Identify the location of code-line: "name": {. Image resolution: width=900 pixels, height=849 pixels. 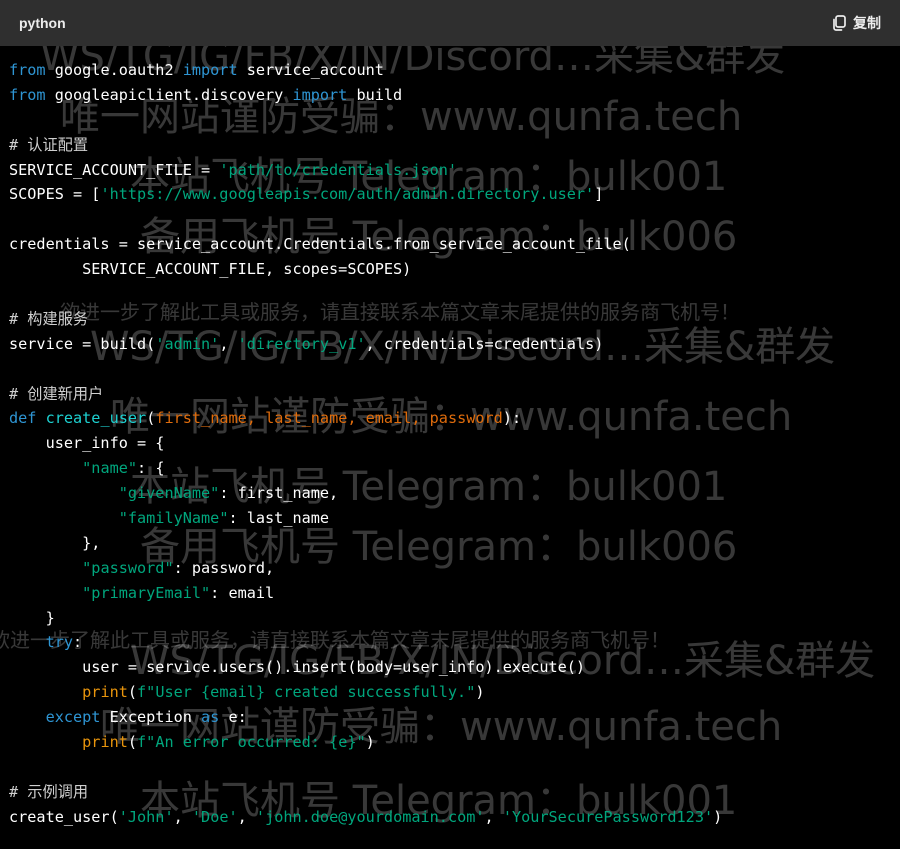
(449, 468).